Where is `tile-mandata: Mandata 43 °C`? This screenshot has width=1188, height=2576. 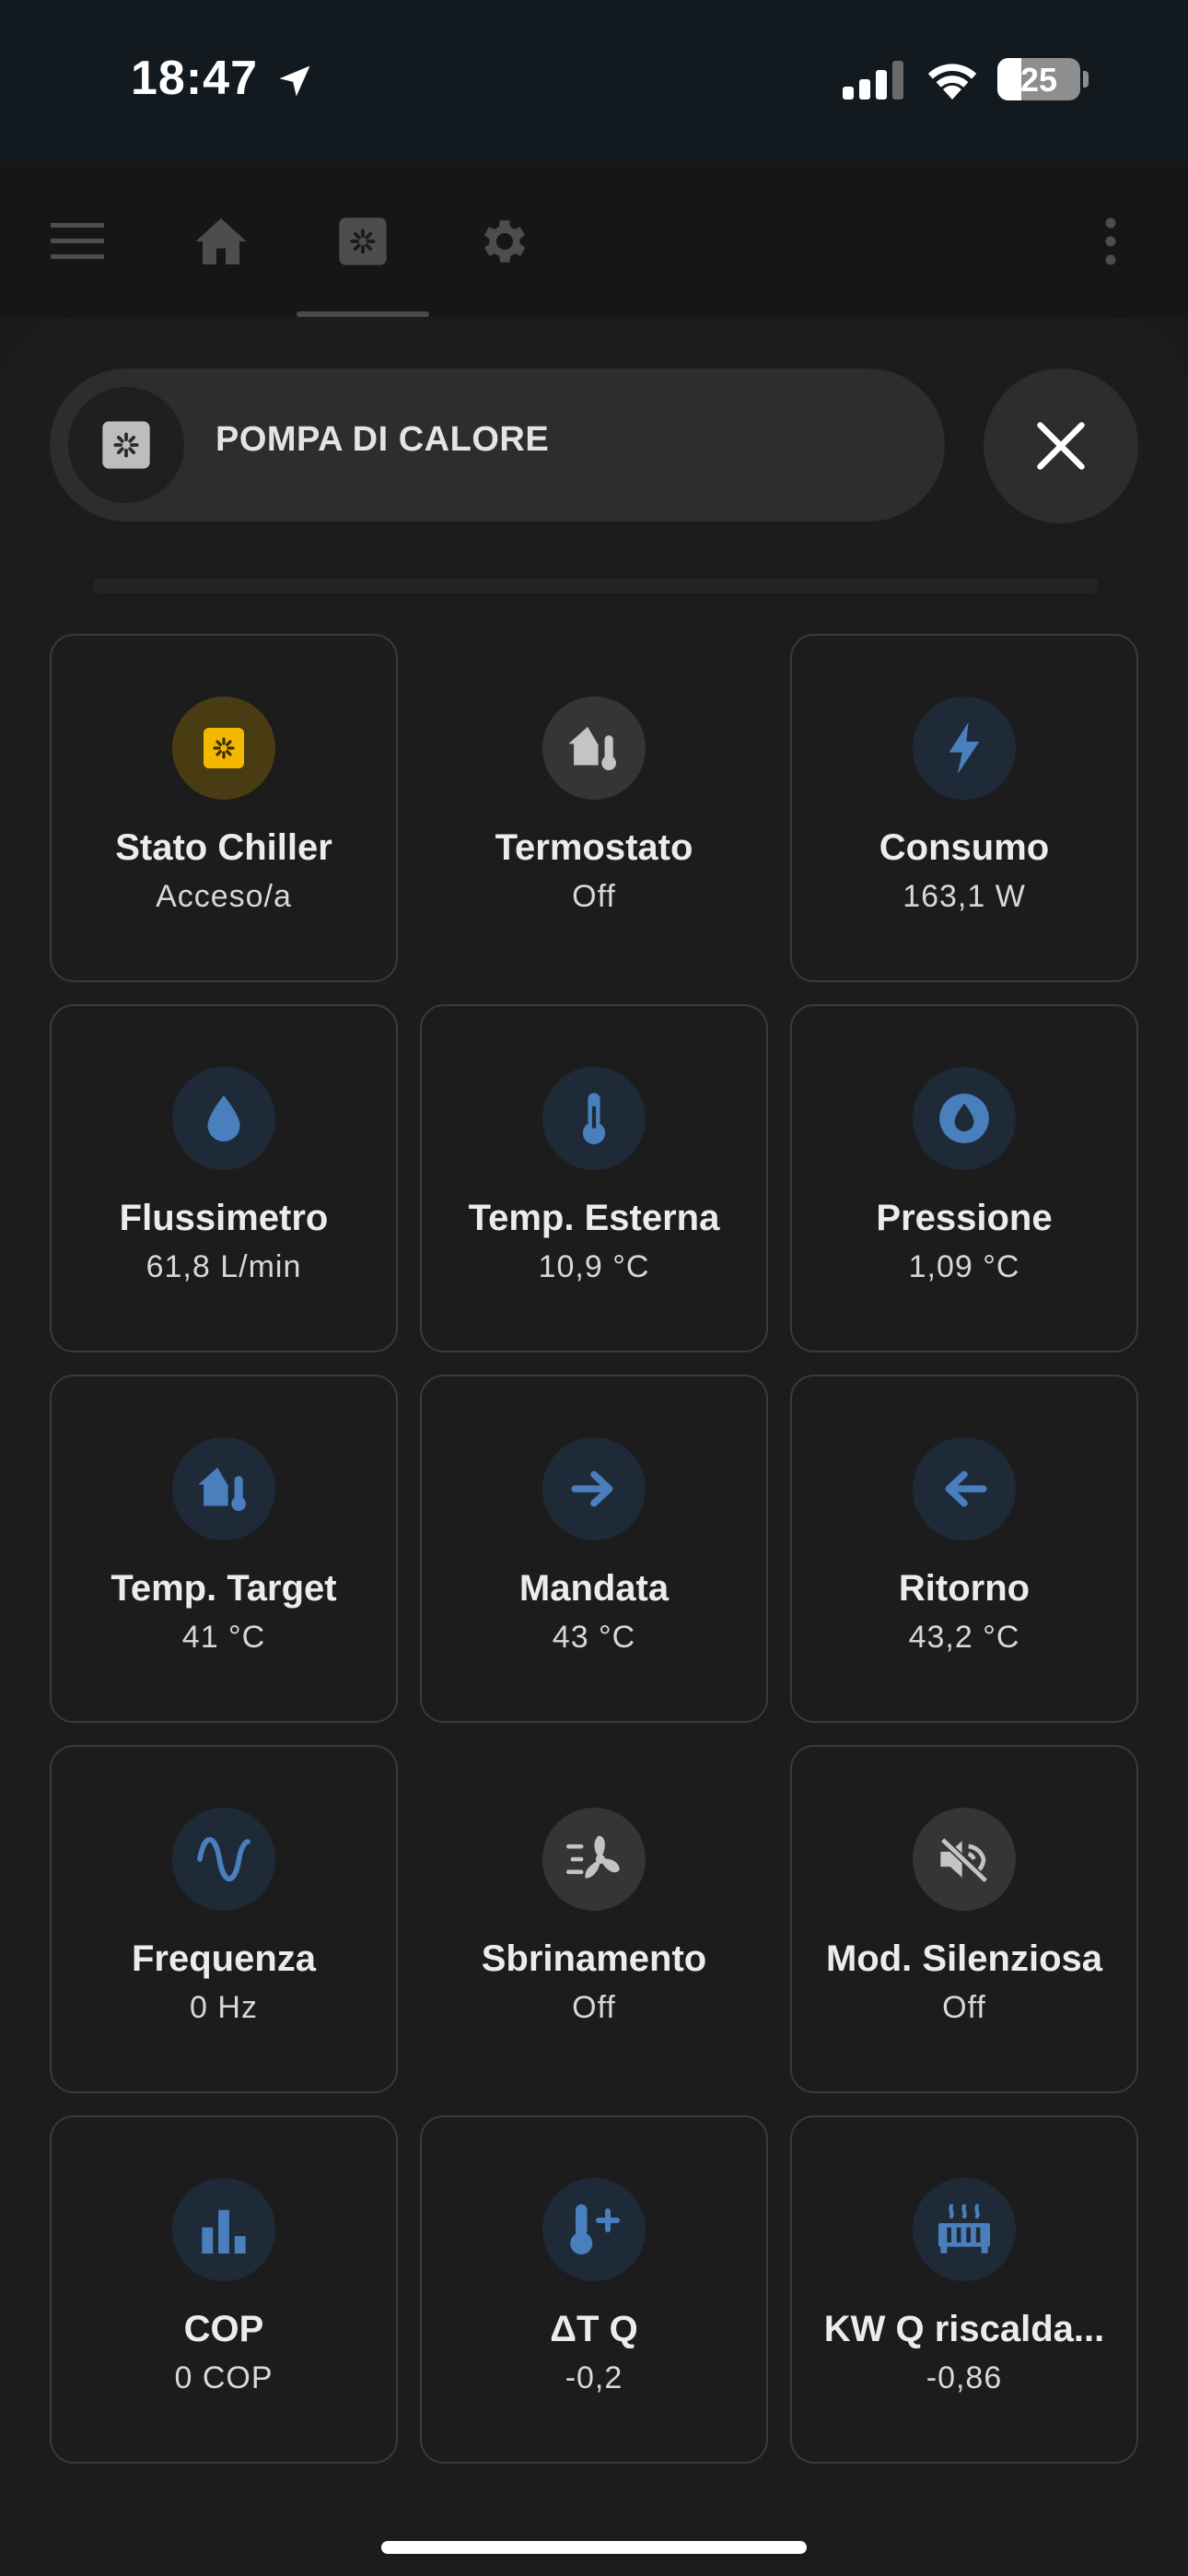
tile-mandata: Mandata 43 °C is located at coordinates (594, 1549).